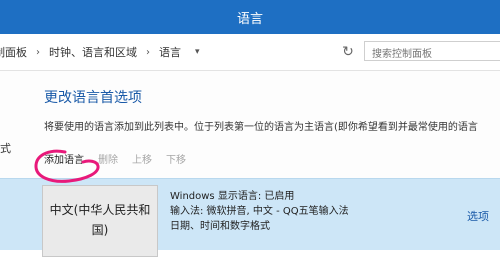  I want to click on search-box, so click(432, 52).